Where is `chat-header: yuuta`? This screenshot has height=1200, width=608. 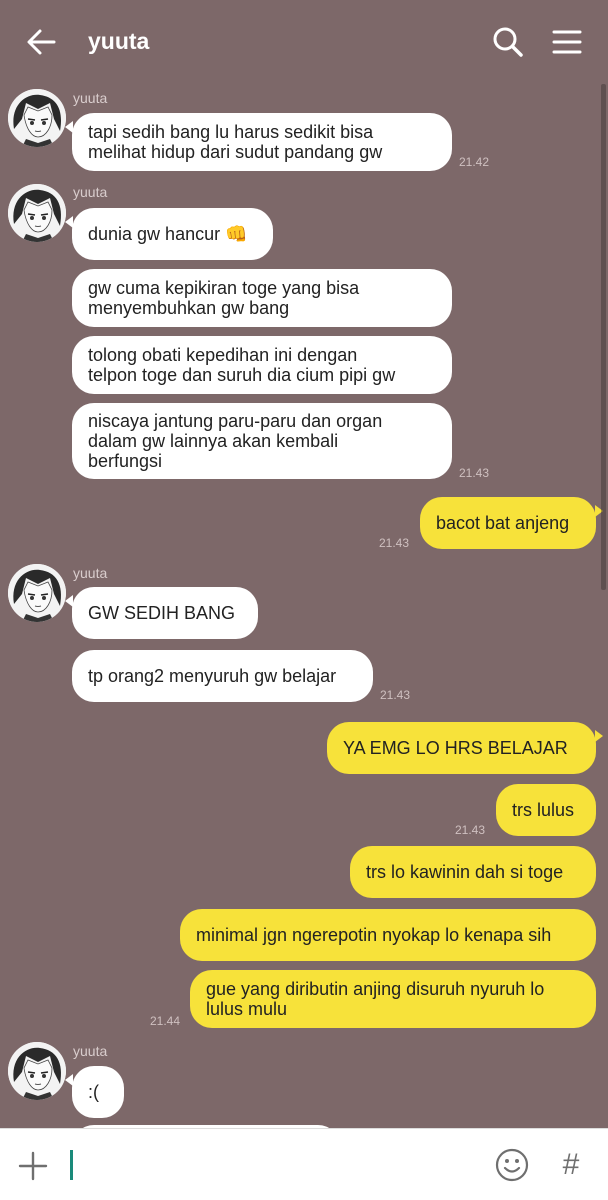
chat-header: yuuta is located at coordinates (304, 42).